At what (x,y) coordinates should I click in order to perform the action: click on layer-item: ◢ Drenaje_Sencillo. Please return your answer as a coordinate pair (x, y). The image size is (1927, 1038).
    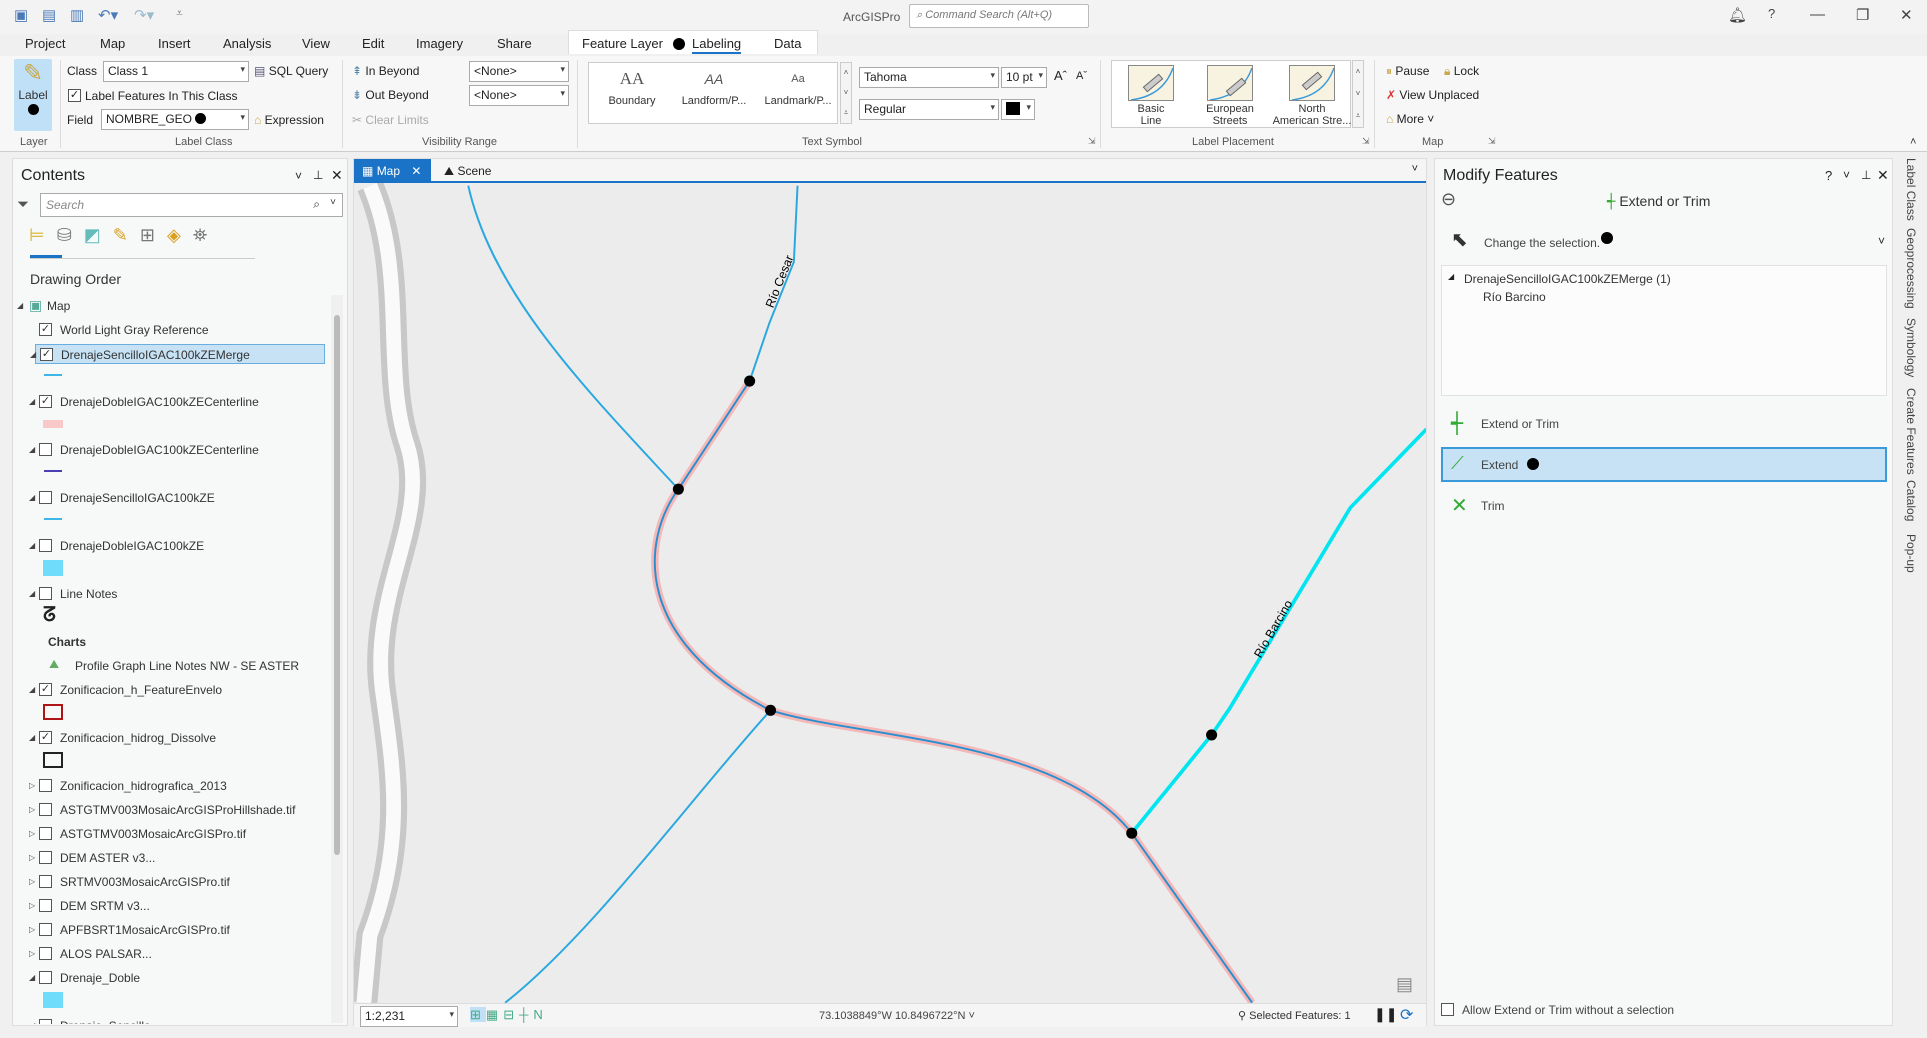
    Looking at the image, I should click on (168, 1020).